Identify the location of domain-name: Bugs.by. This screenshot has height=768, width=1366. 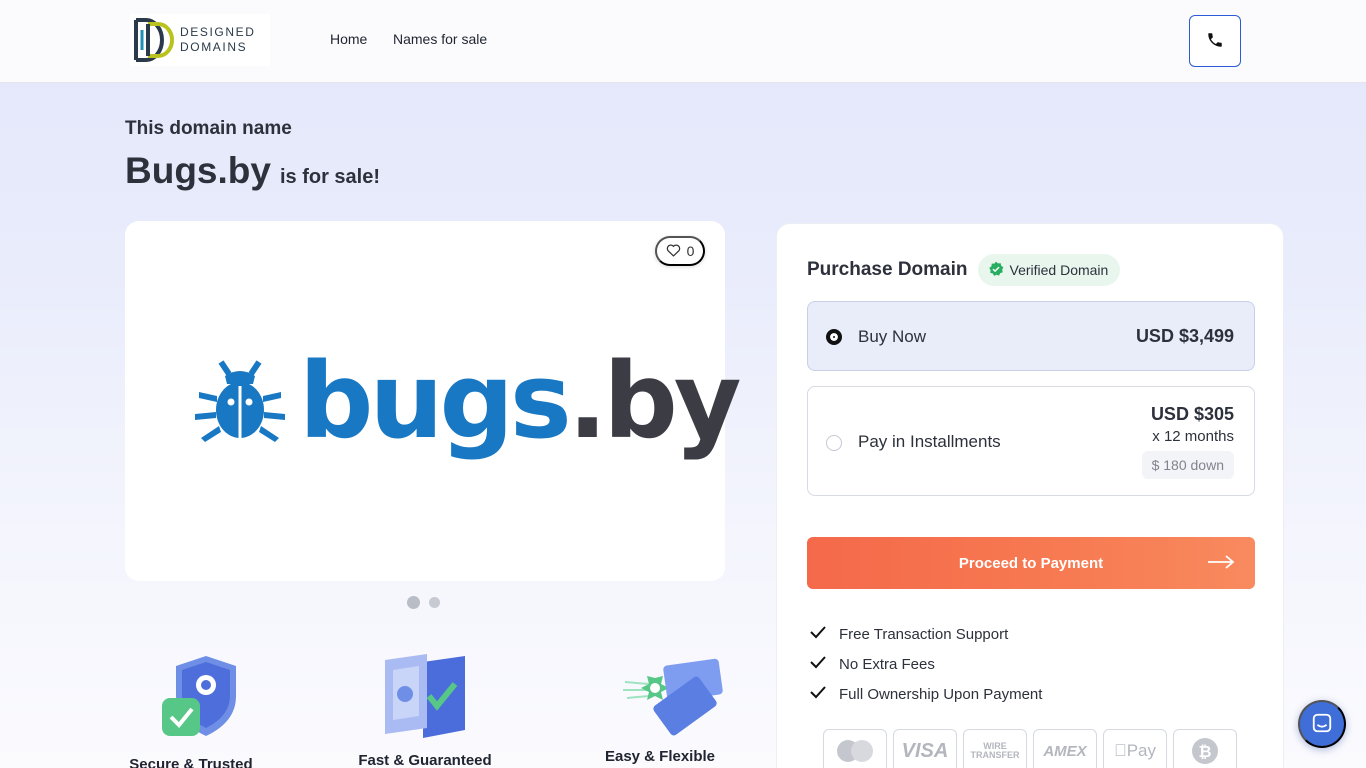
(198, 170).